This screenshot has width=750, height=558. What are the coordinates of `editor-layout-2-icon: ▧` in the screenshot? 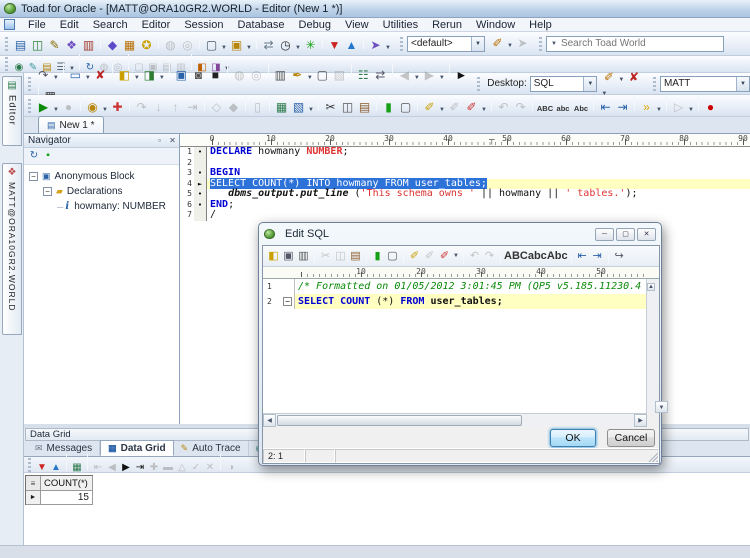 It's located at (298, 107).